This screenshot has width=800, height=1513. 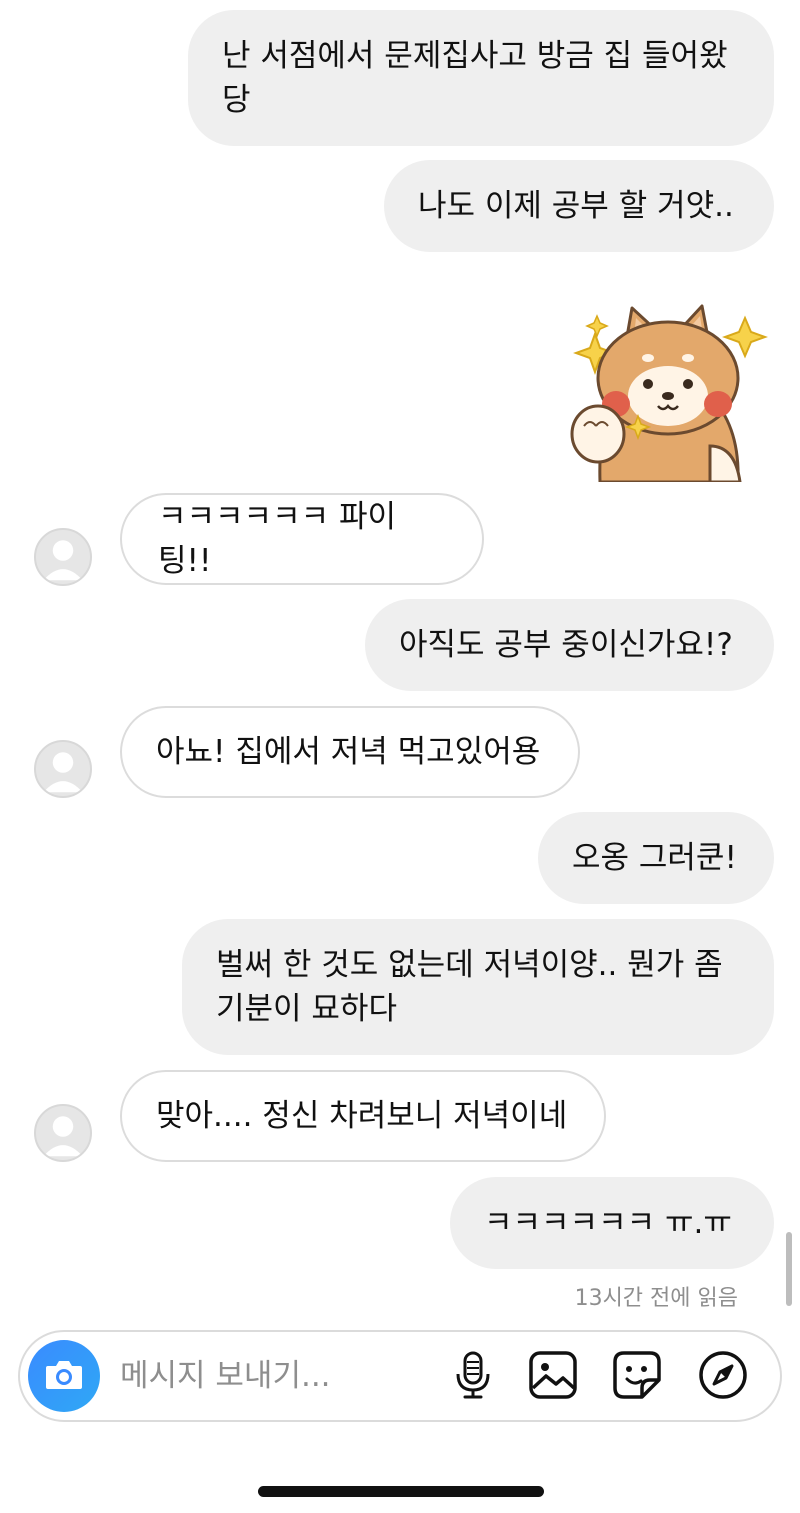 What do you see at coordinates (475, 78) in the screenshot?
I see `message-text: 난 서점에서 문제집사고 방금 집 들어왔당` at bounding box center [475, 78].